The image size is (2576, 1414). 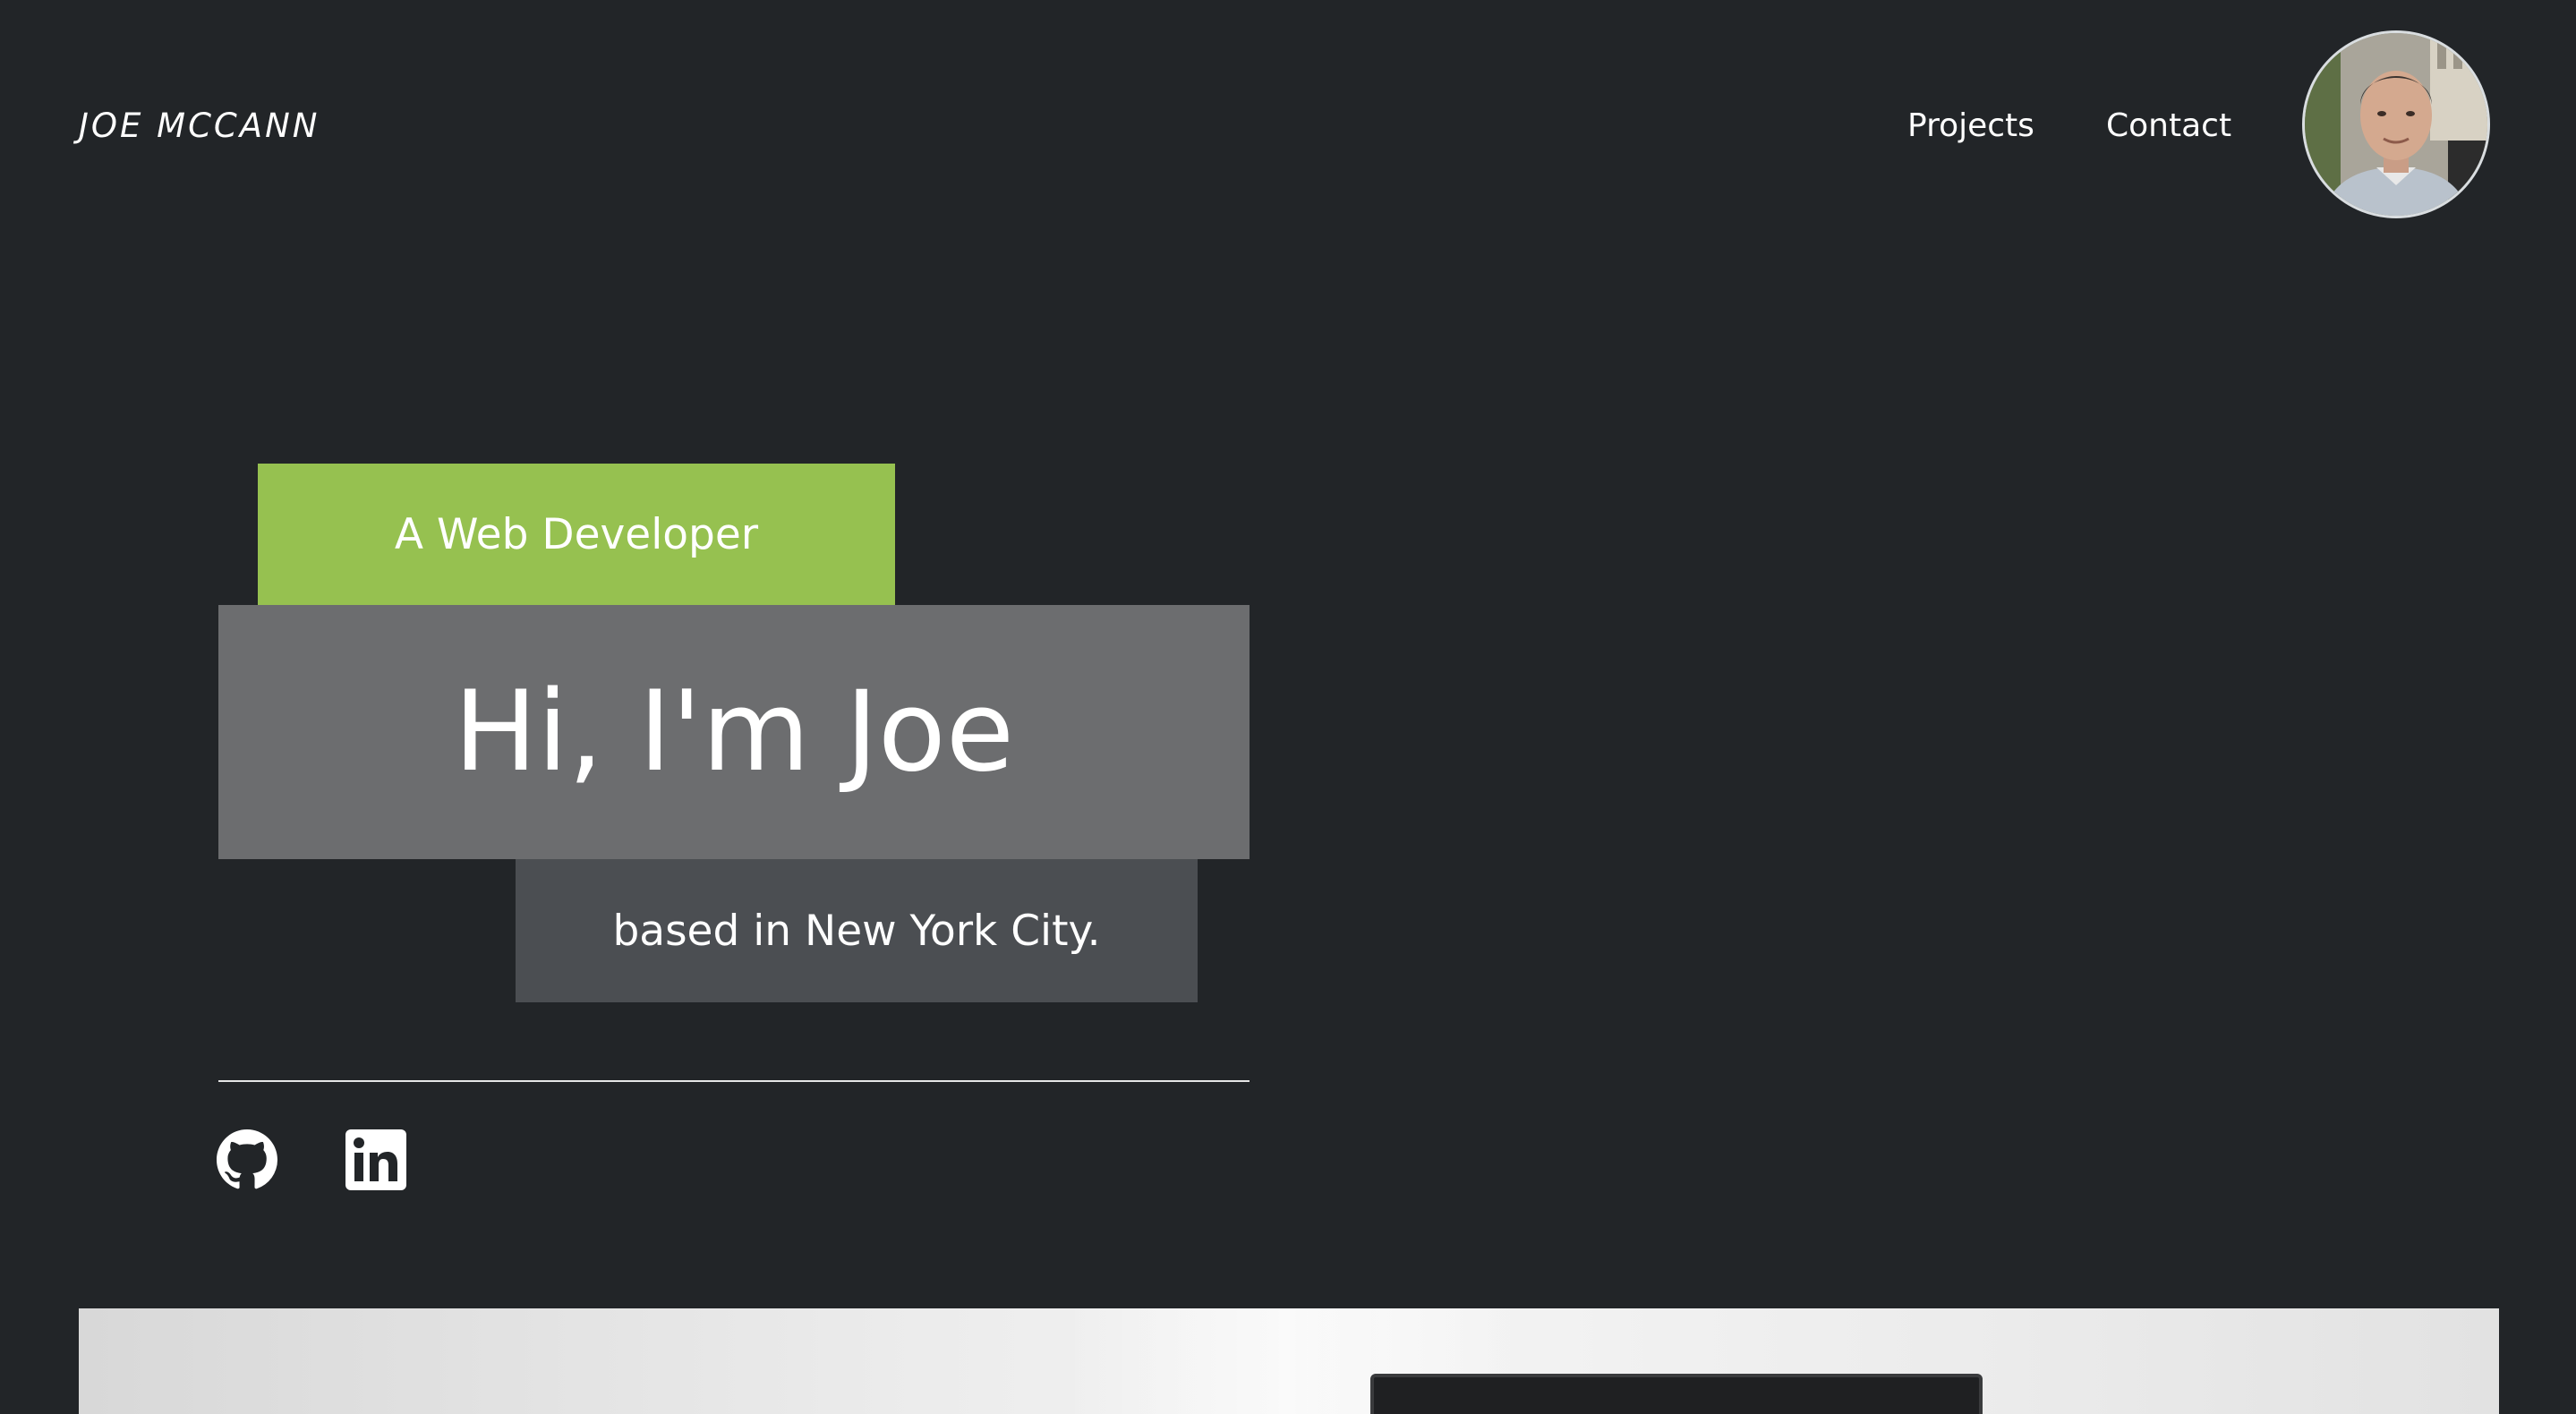 What do you see at coordinates (199, 126) in the screenshot?
I see `brand-logo-link: JOE MCCANN` at bounding box center [199, 126].